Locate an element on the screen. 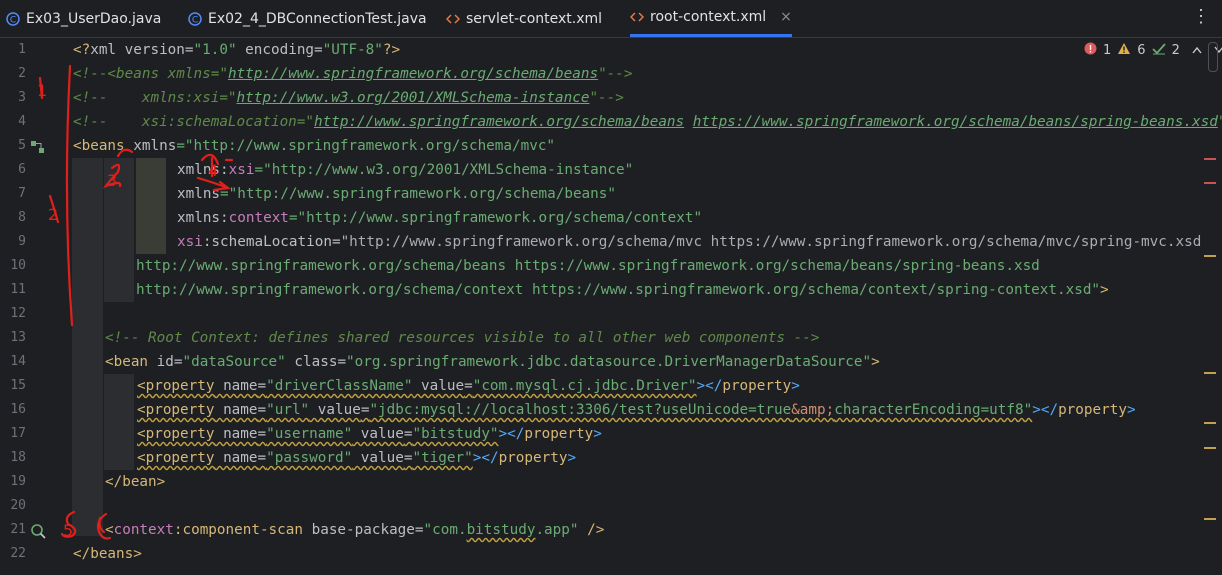 Image resolution: width=1222 pixels, height=575 pixels. line-number: 12 is located at coordinates (18, 313).